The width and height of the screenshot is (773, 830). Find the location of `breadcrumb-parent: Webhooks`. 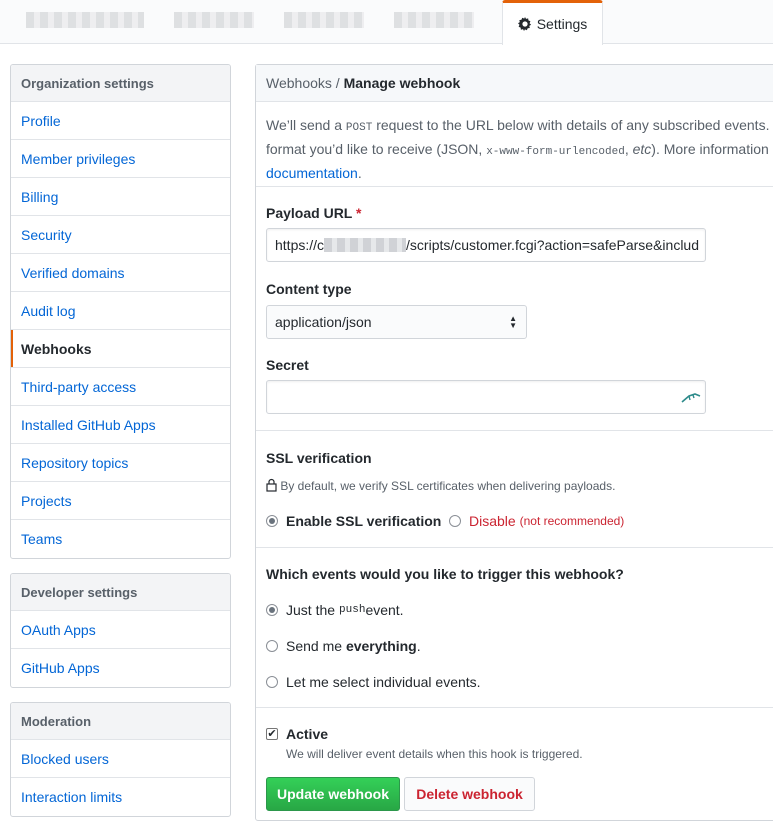

breadcrumb-parent: Webhooks is located at coordinates (299, 83).